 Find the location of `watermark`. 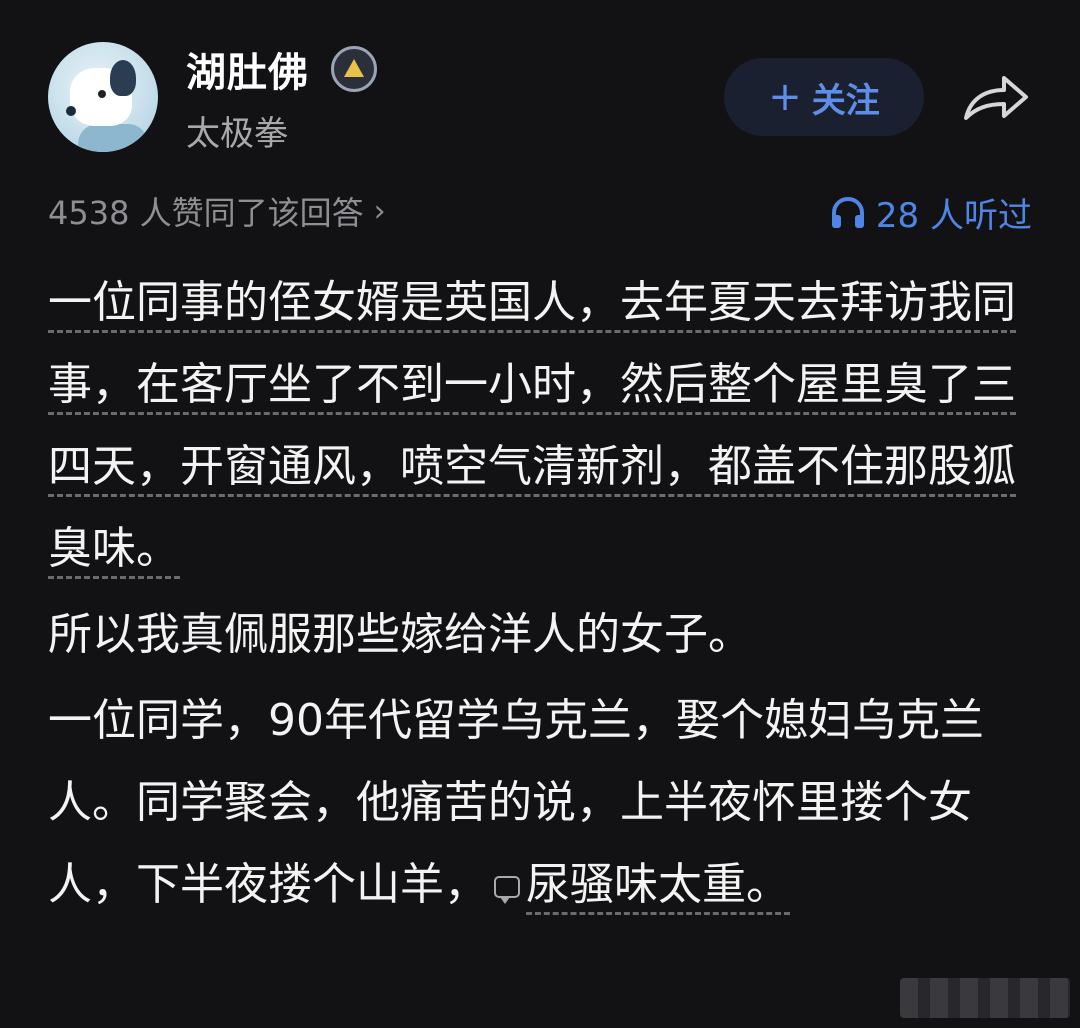

watermark is located at coordinates (985, 998).